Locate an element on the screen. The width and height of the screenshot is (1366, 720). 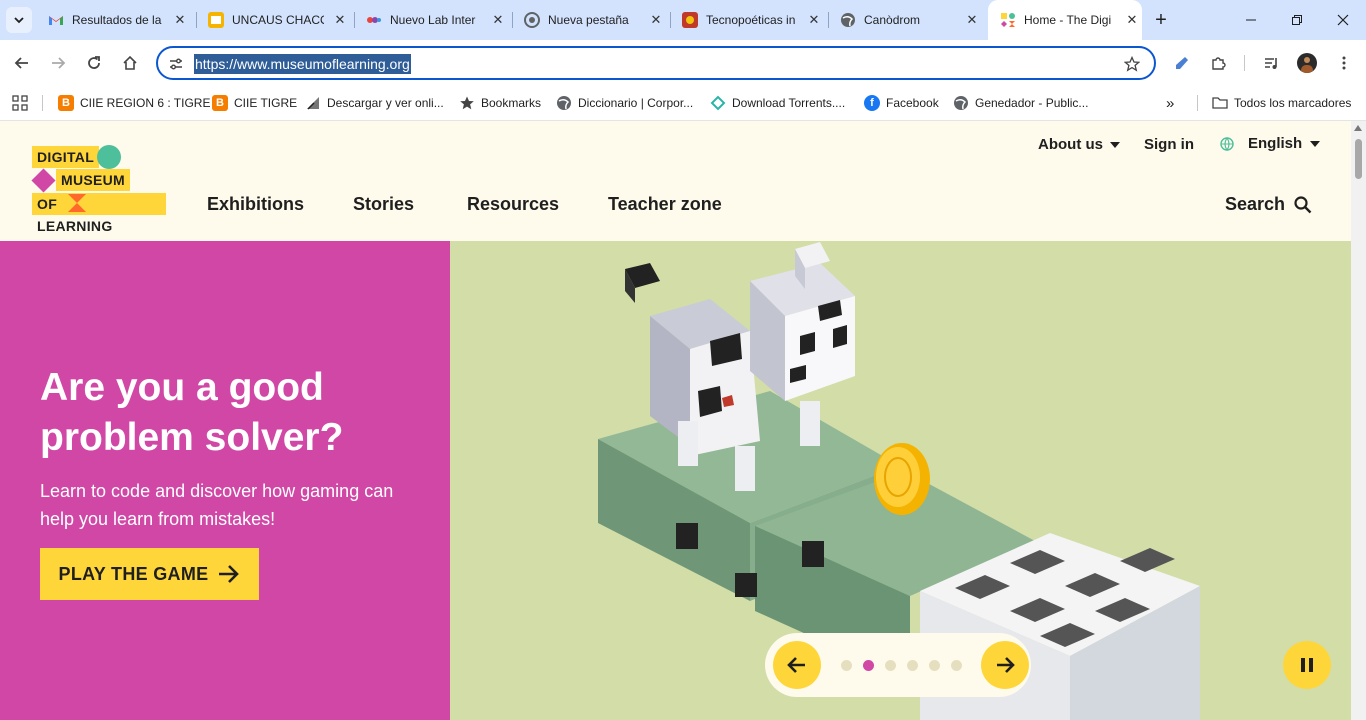
new-tab-button: + is located at coordinates (1161, 20).